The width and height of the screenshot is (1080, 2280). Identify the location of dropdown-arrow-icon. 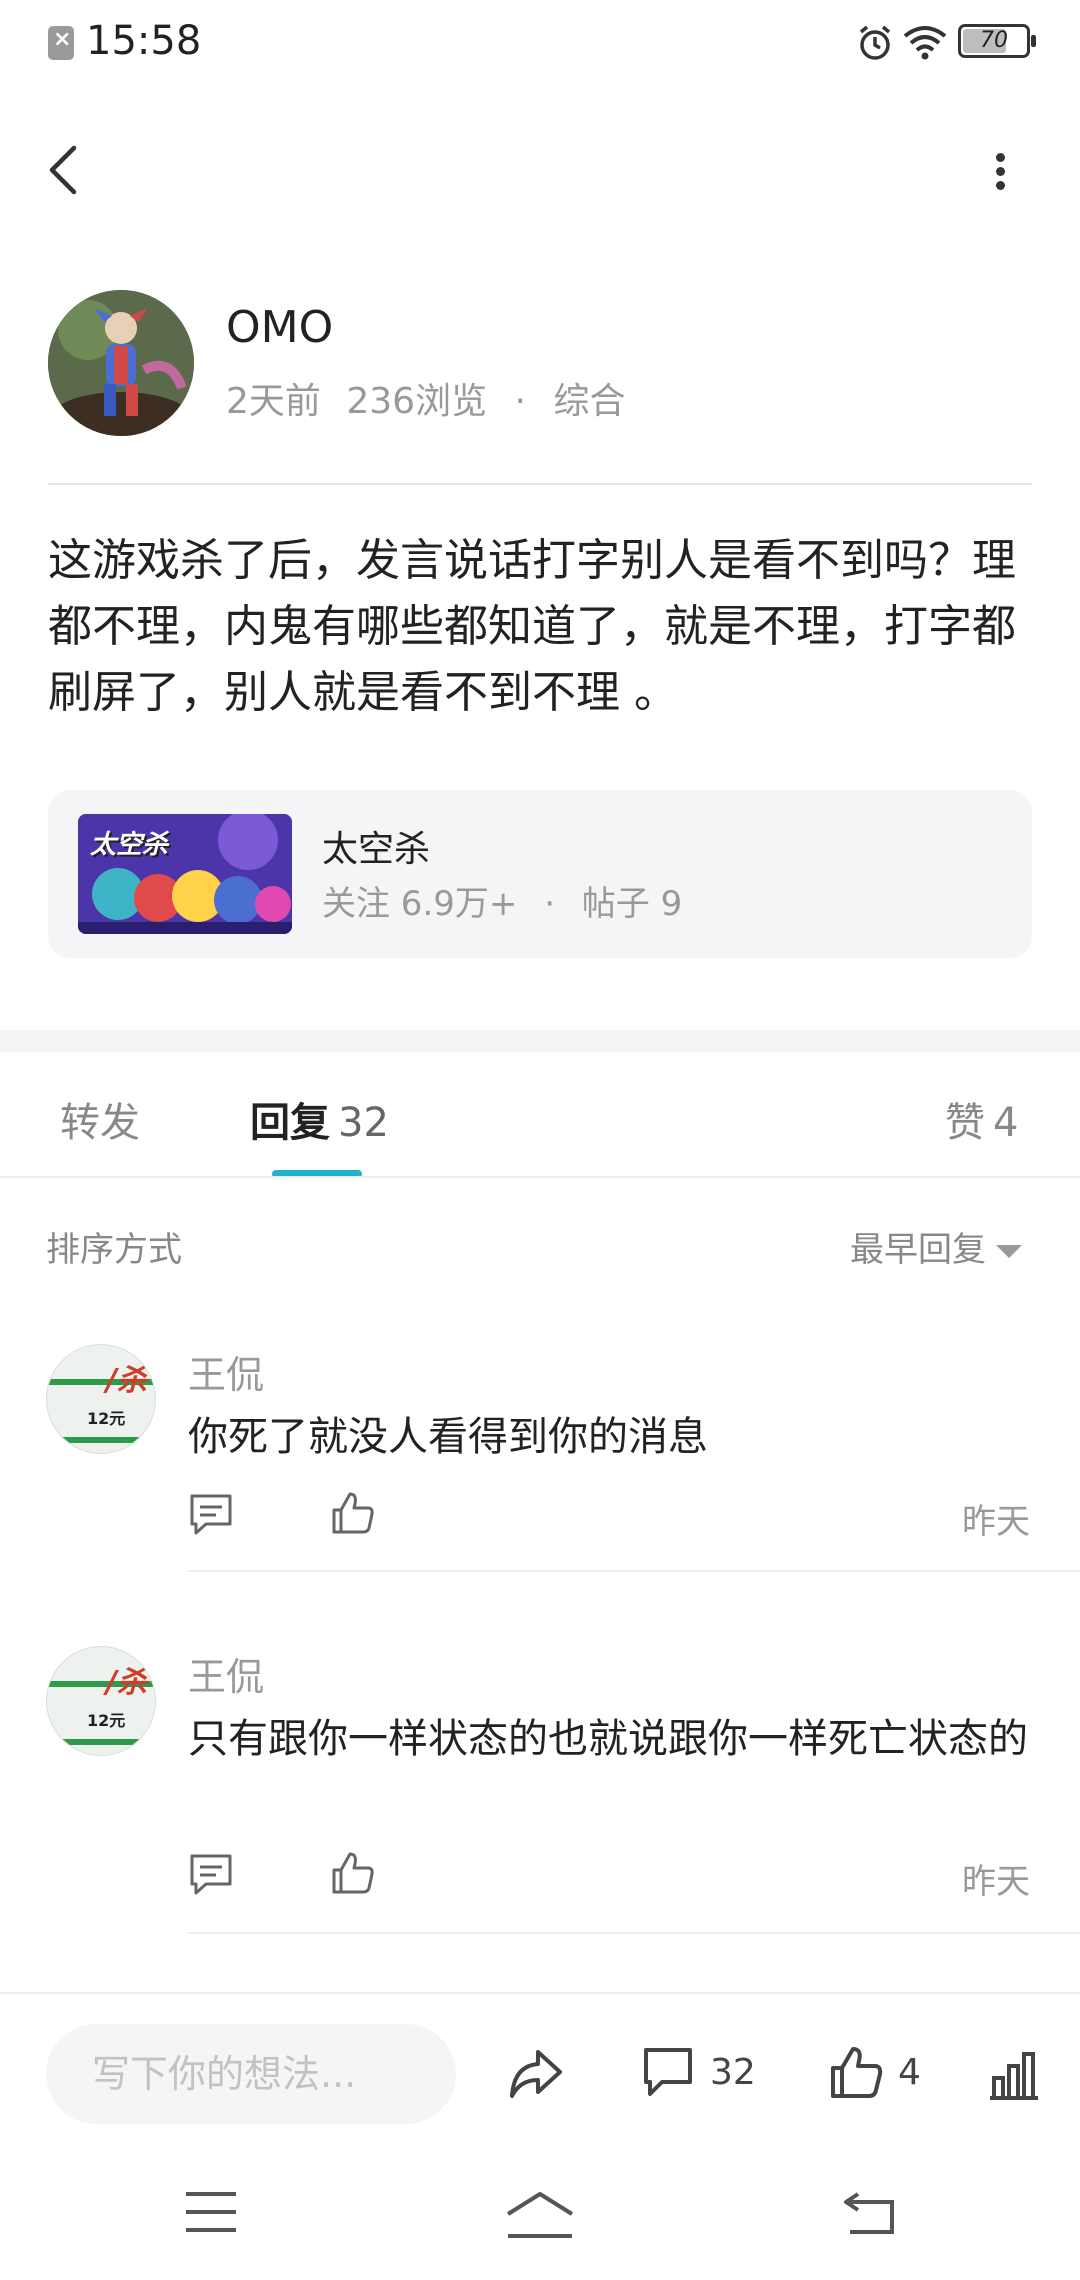
(1009, 1251).